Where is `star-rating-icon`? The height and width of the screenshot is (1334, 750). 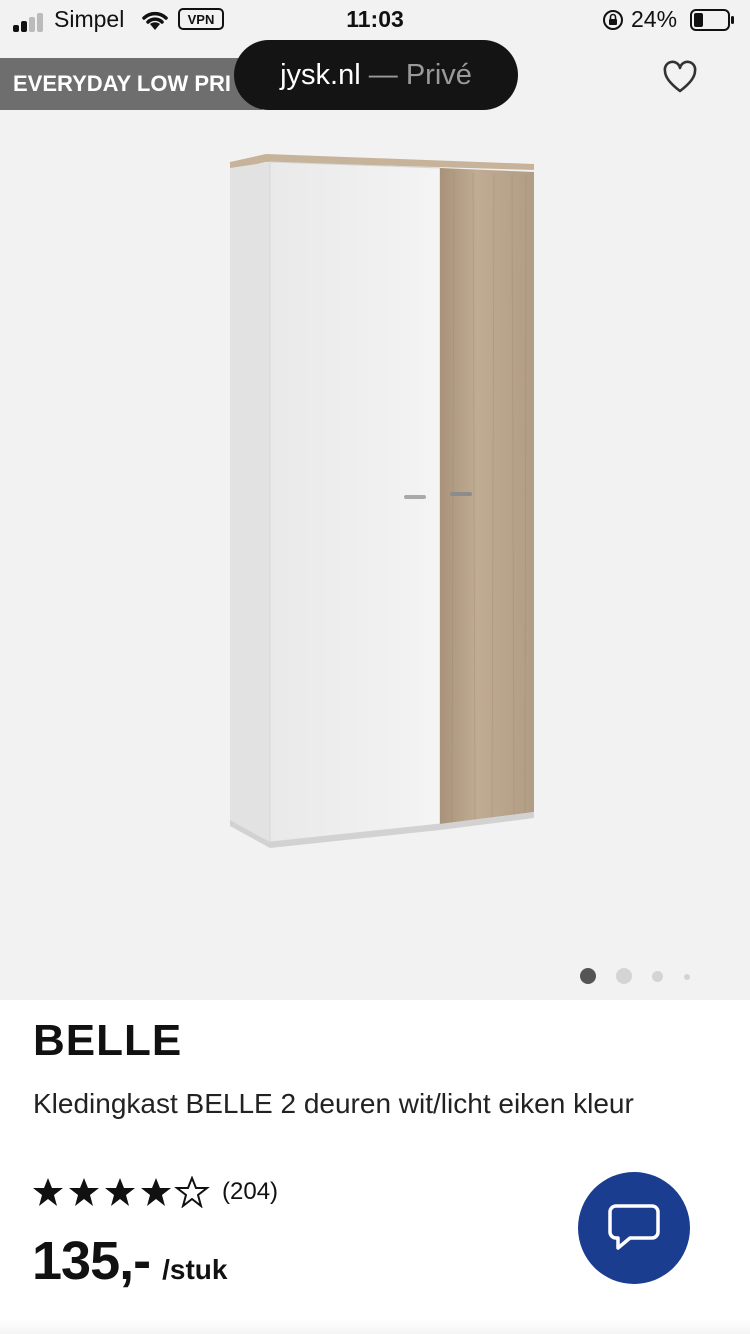
star-rating-icon is located at coordinates (121, 1192).